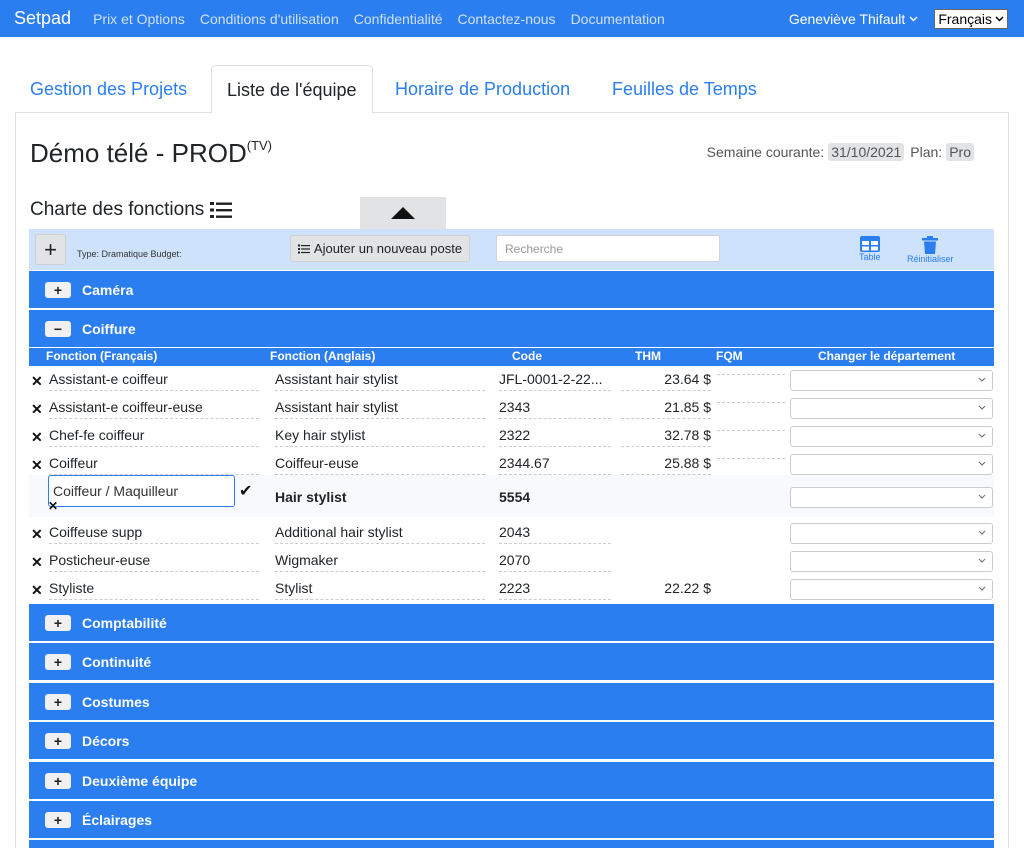 The height and width of the screenshot is (848, 1024). I want to click on cell-en: Additional hair stylist, so click(380, 534).